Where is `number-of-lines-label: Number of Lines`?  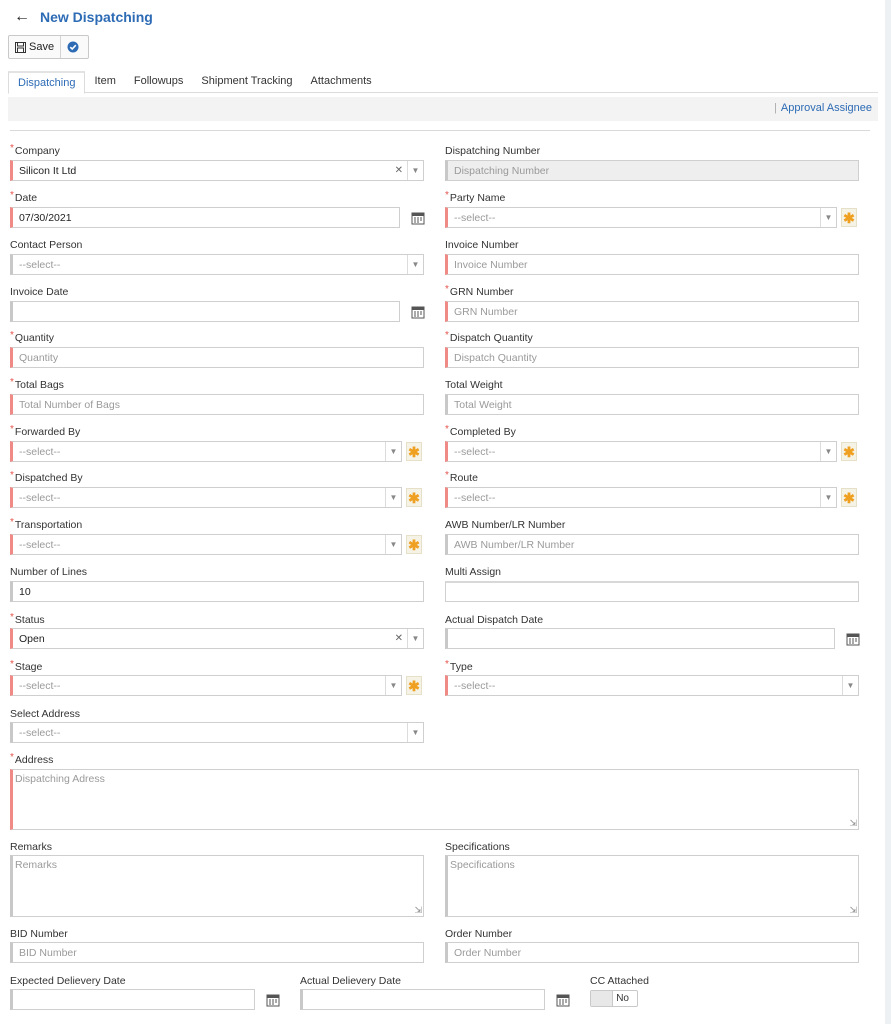 number-of-lines-label: Number of Lines is located at coordinates (49, 572).